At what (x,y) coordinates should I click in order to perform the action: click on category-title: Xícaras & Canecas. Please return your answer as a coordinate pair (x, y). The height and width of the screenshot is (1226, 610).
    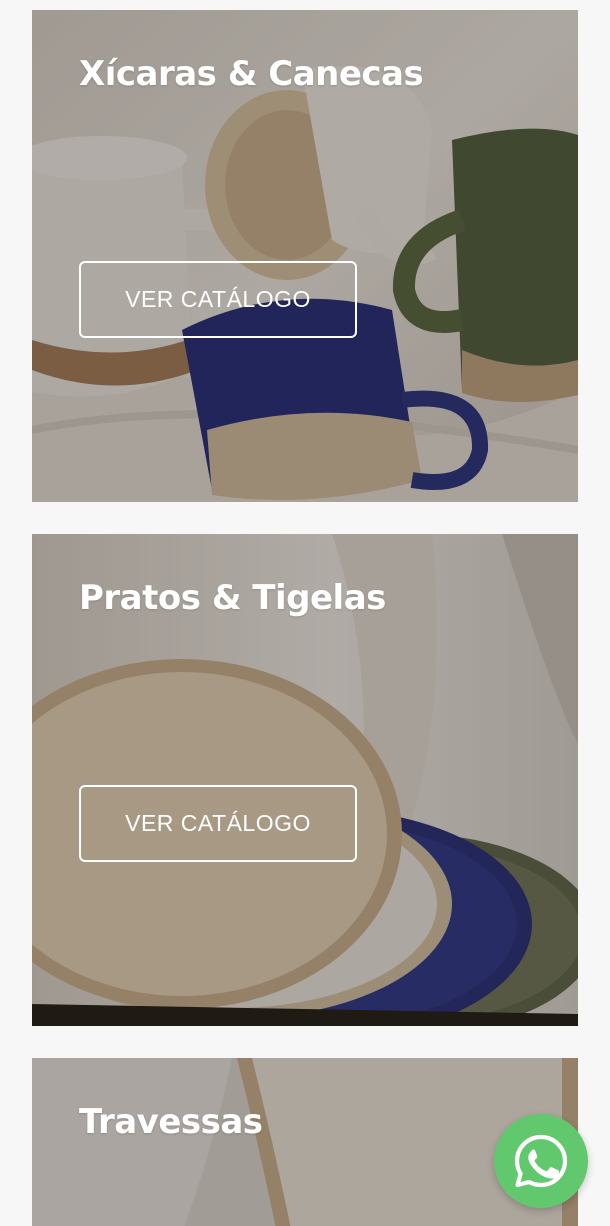
    Looking at the image, I should click on (251, 74).